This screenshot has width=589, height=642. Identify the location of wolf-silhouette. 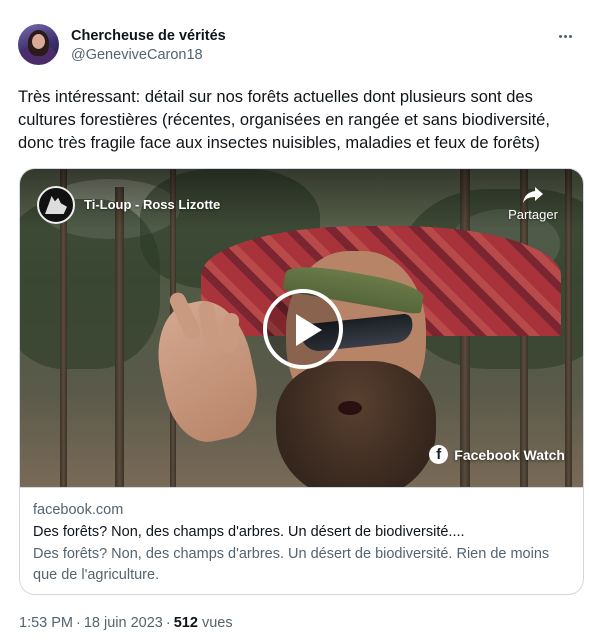
(56, 205).